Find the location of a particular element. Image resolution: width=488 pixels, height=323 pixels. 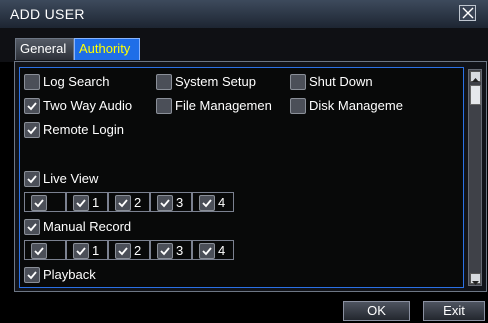

manual-record-channel-1: 1 is located at coordinates (87, 250).